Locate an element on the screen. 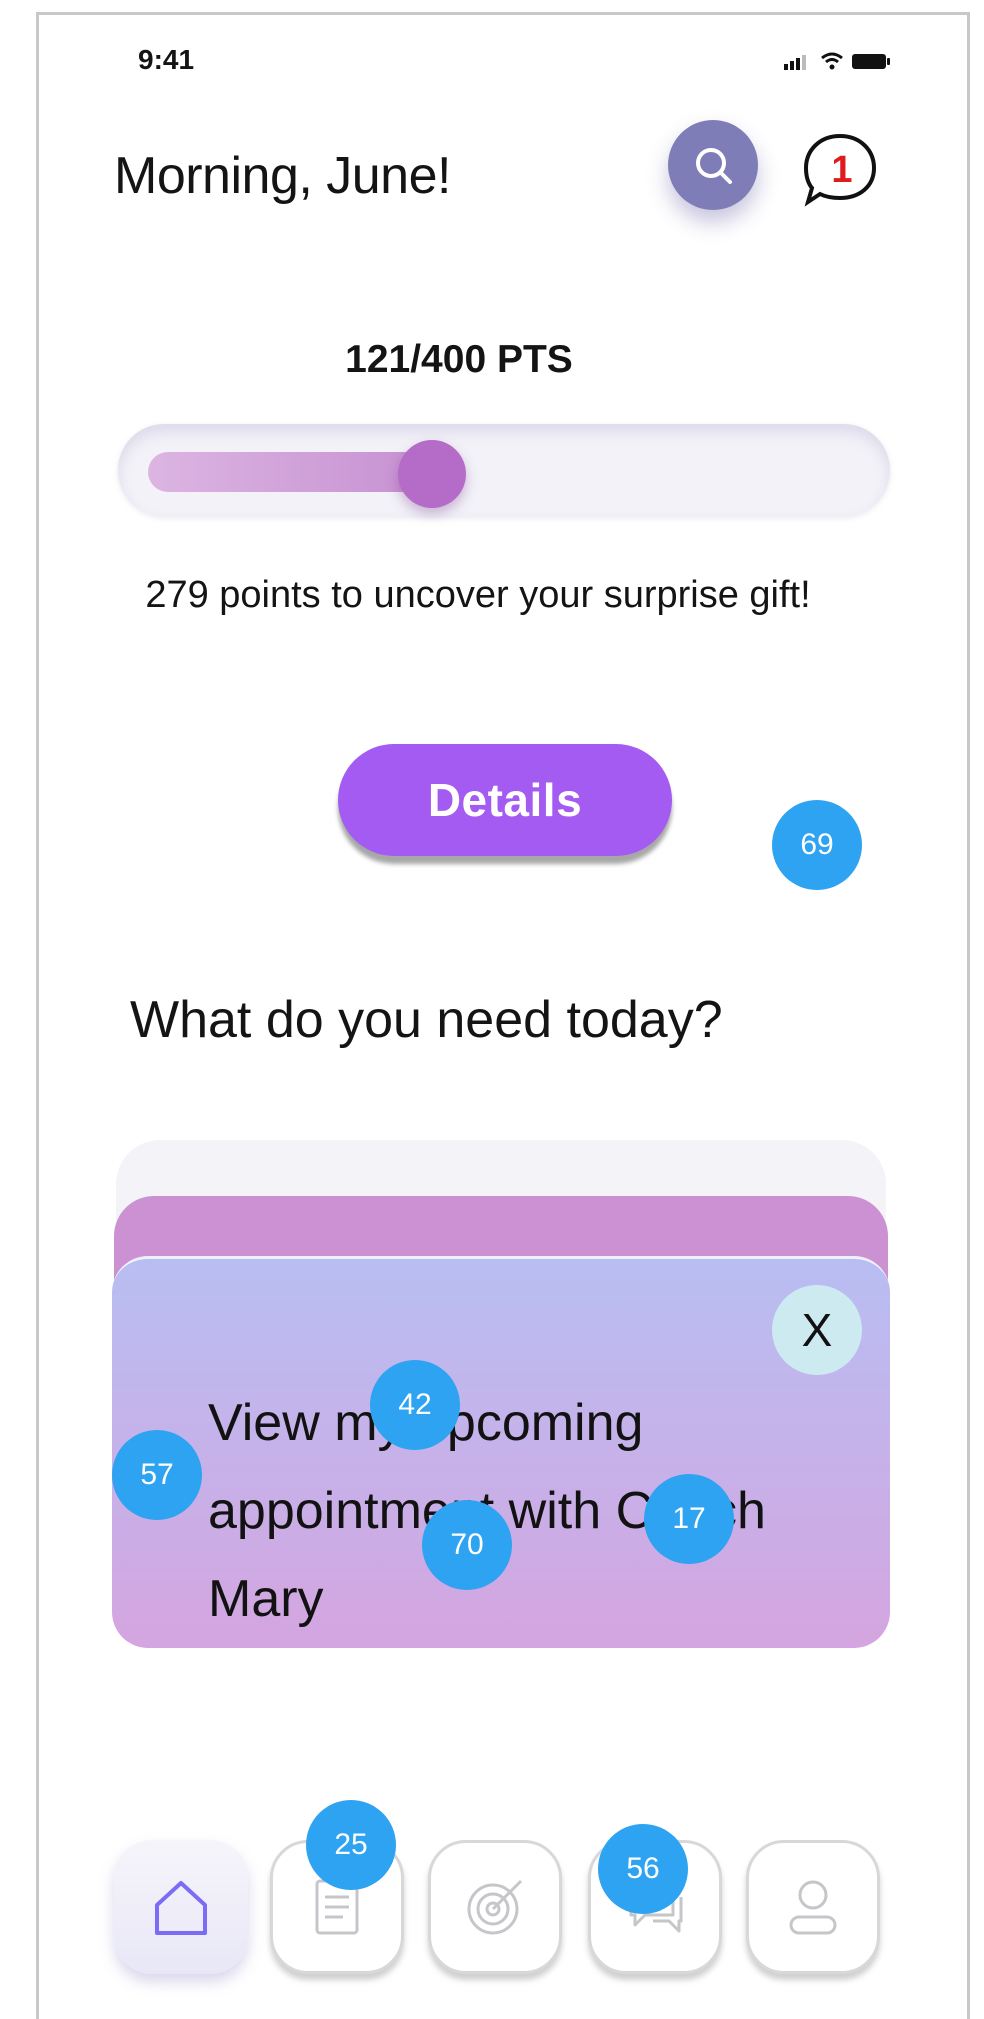  details-button: Details is located at coordinates (505, 800).